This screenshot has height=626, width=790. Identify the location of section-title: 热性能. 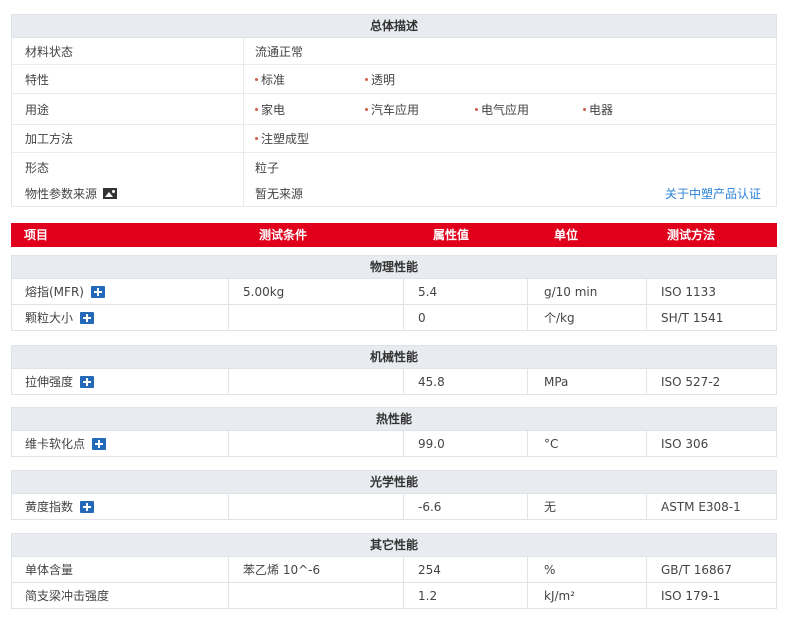
(394, 419).